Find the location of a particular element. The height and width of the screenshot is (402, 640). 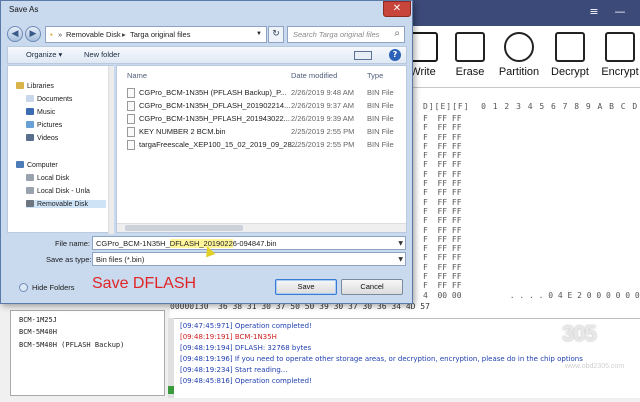

save-dflash-caption: Save DFLASH is located at coordinates (144, 283).